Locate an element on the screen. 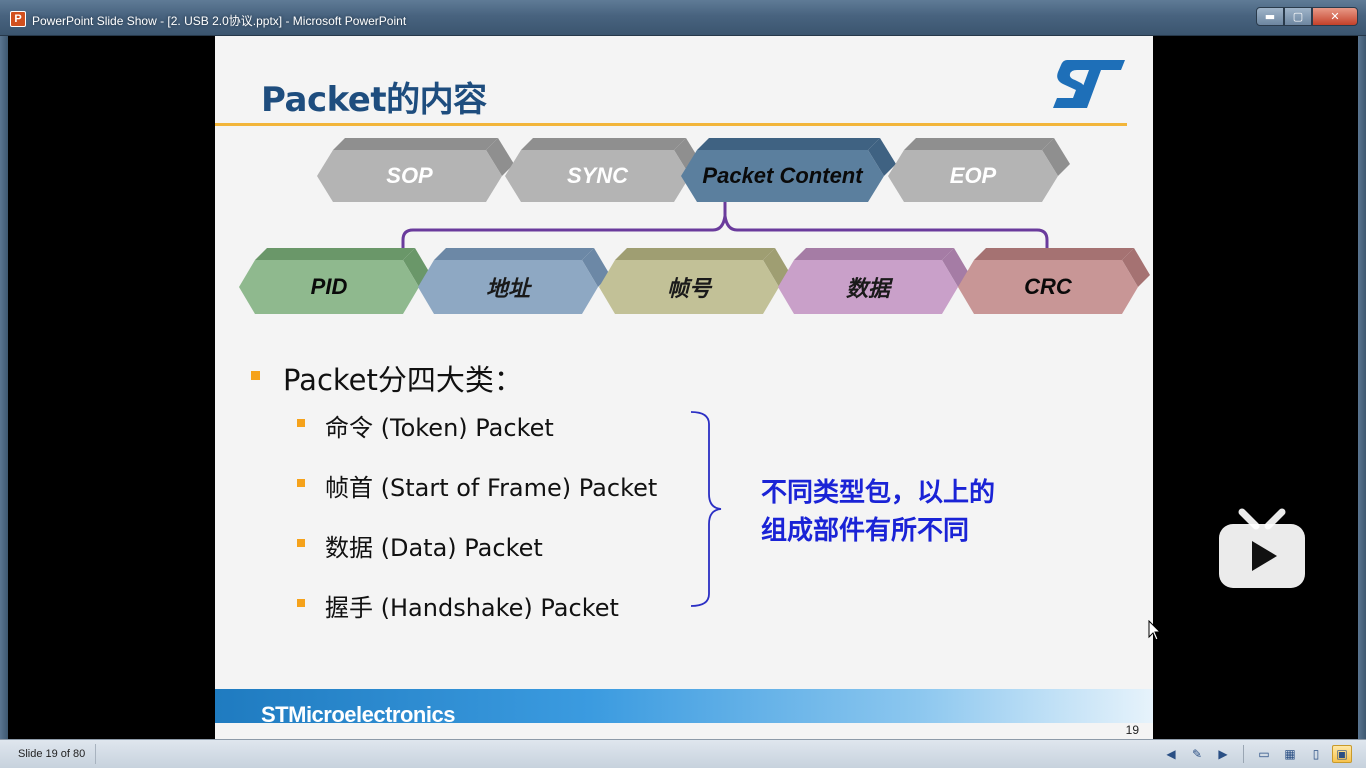 The image size is (1366, 768). status-bar: Slide 19 of 80 ◀ ✎ ▶ ▭ ▦ ▯ ▣ is located at coordinates (683, 753).